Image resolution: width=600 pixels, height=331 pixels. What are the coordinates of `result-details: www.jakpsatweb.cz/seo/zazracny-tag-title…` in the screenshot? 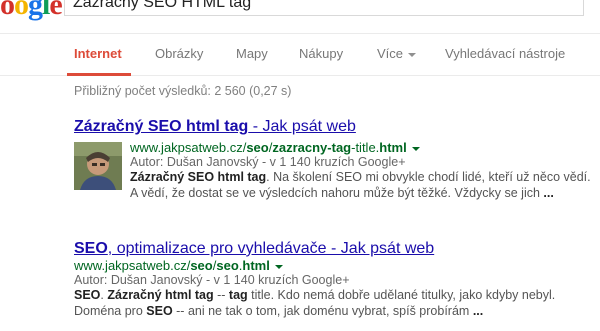 It's located at (362, 170).